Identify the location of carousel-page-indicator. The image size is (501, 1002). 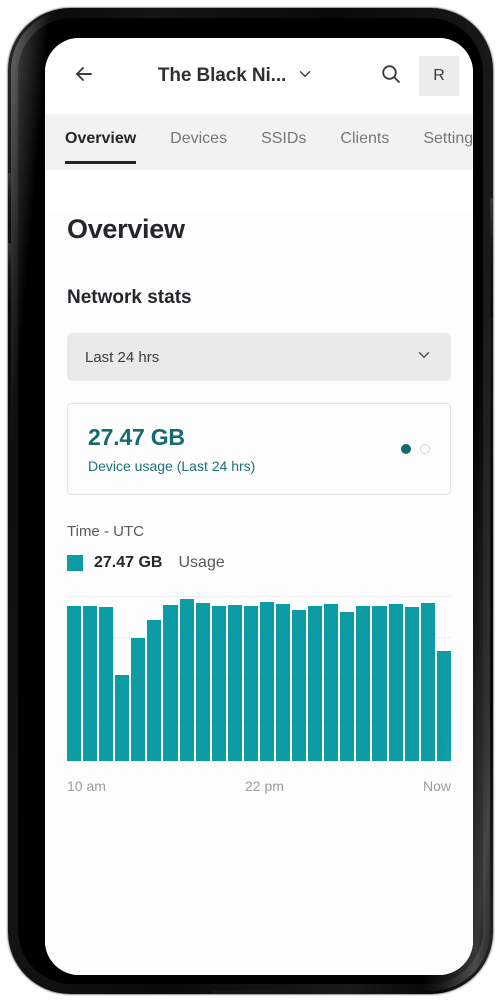
(415, 449).